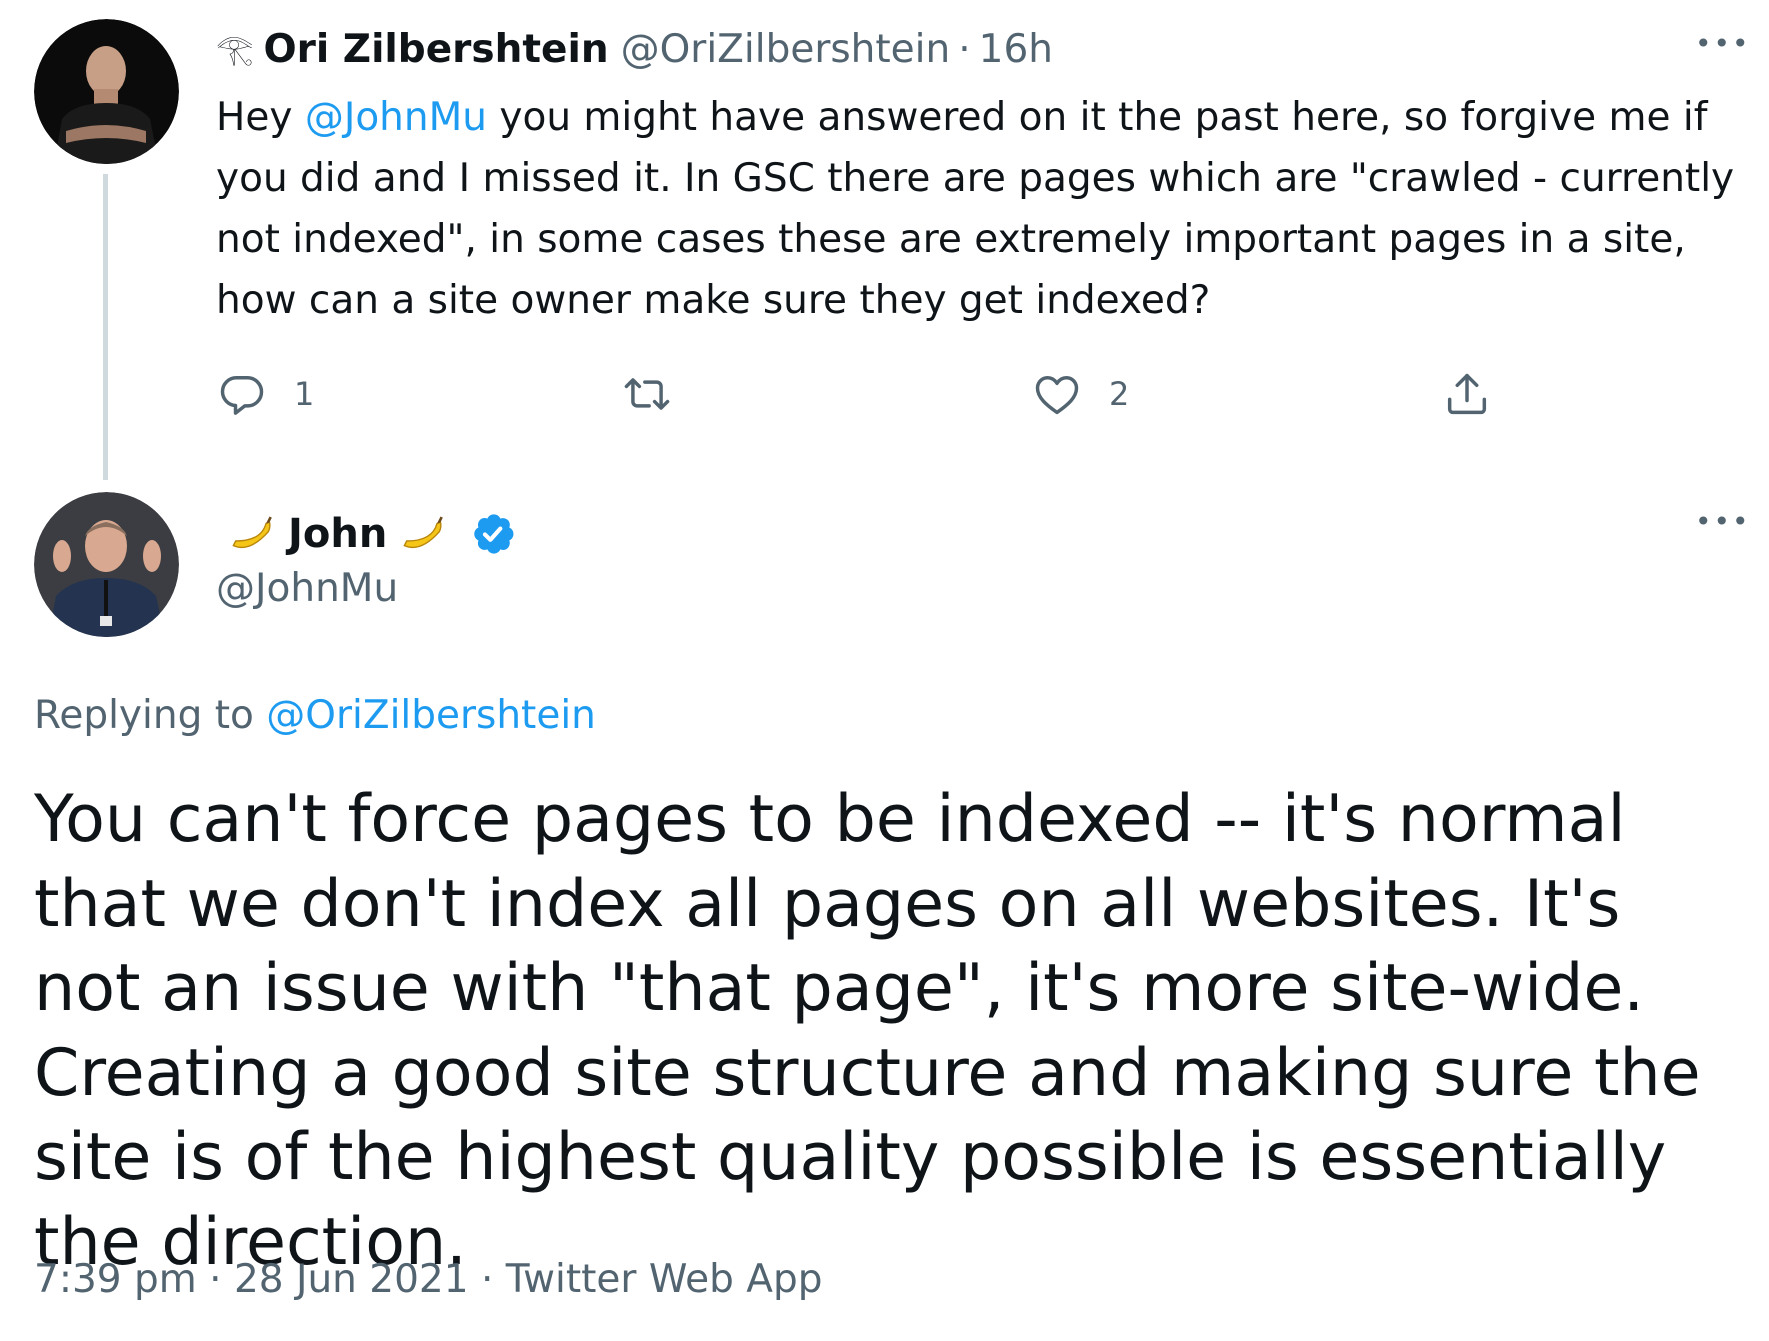 This screenshot has height=1341, width=1769. I want to click on replying-prefix: Replying to, so click(150, 715).